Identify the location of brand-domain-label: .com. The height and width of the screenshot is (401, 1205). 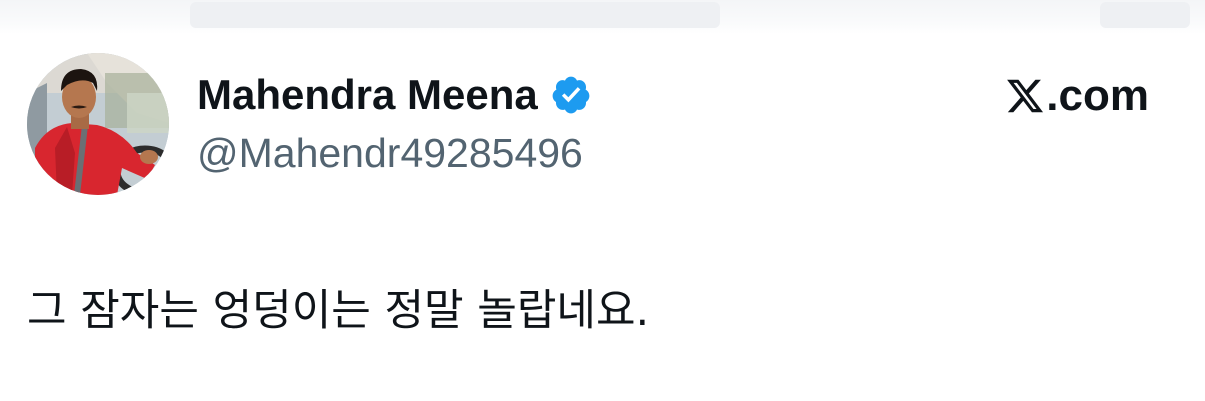
(1097, 95).